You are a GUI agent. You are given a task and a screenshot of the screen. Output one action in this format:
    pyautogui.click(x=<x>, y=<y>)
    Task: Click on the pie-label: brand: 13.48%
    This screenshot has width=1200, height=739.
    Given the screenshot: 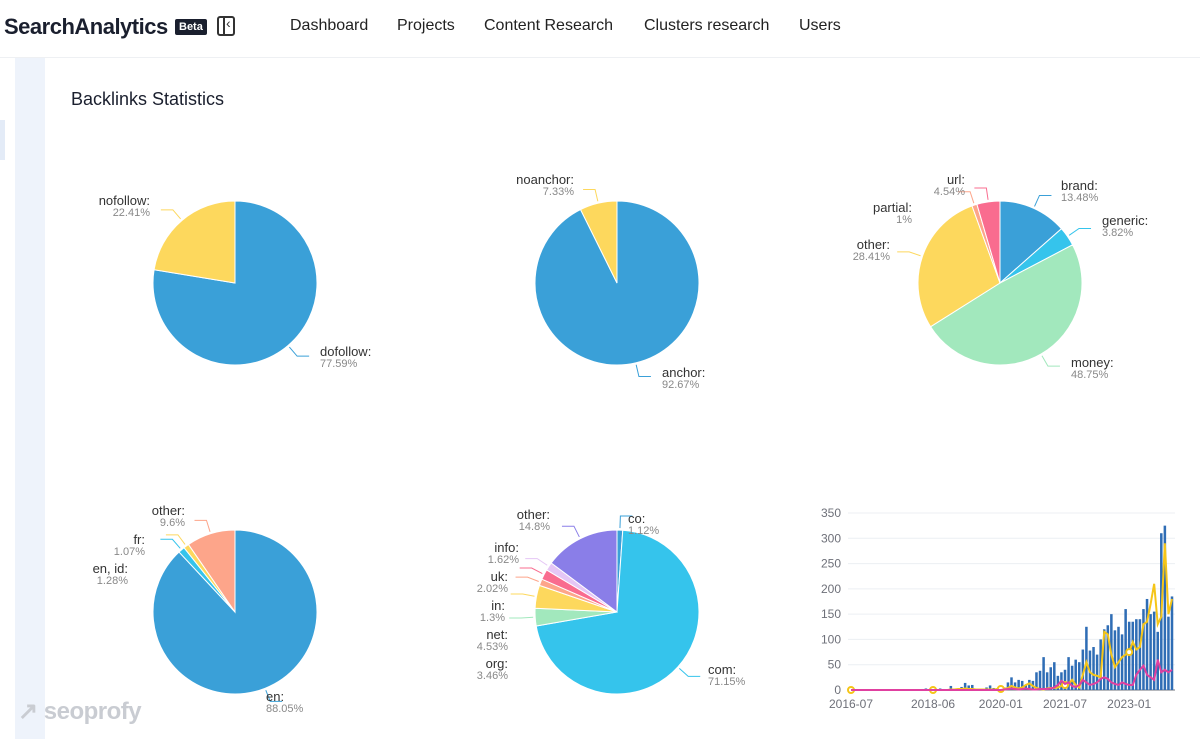 What is the action you would take?
    pyautogui.click(x=1080, y=191)
    